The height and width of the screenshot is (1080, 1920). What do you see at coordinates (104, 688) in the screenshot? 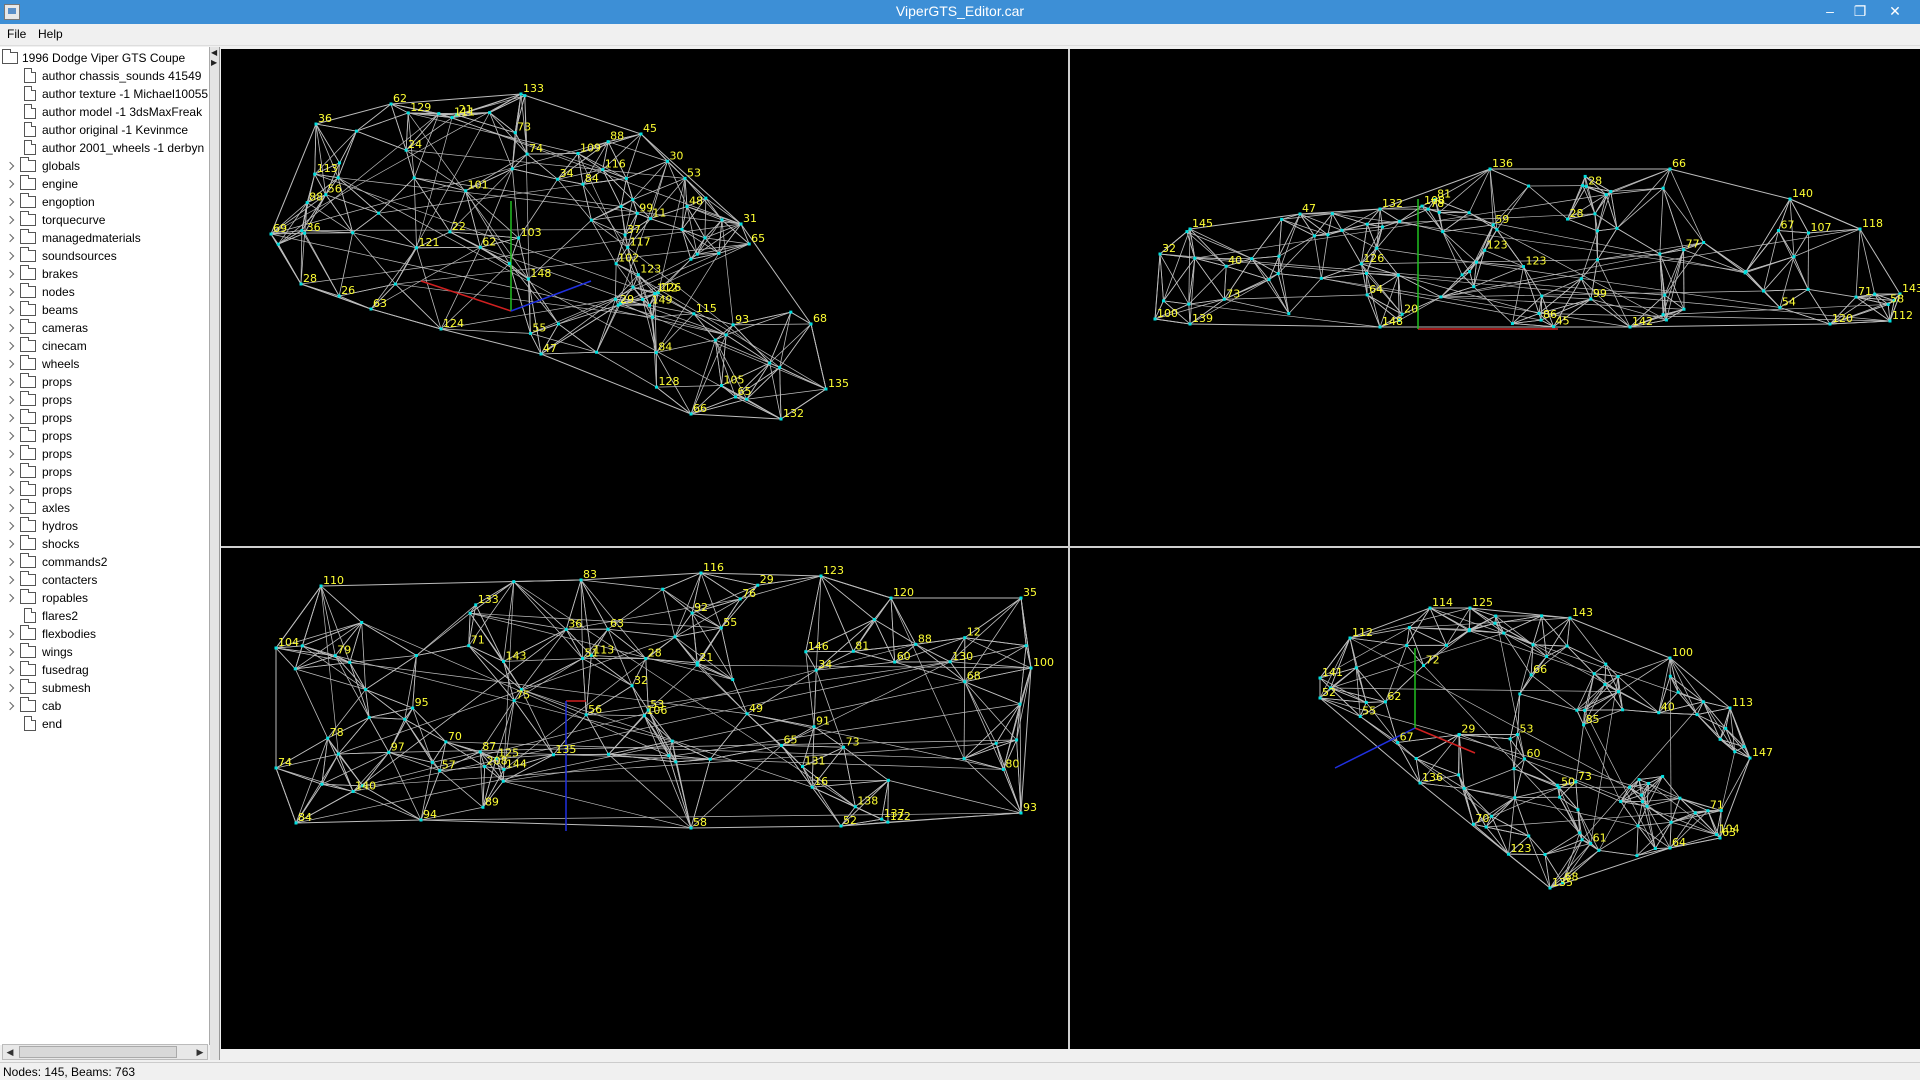
I see `tree-item-folder: submesh` at bounding box center [104, 688].